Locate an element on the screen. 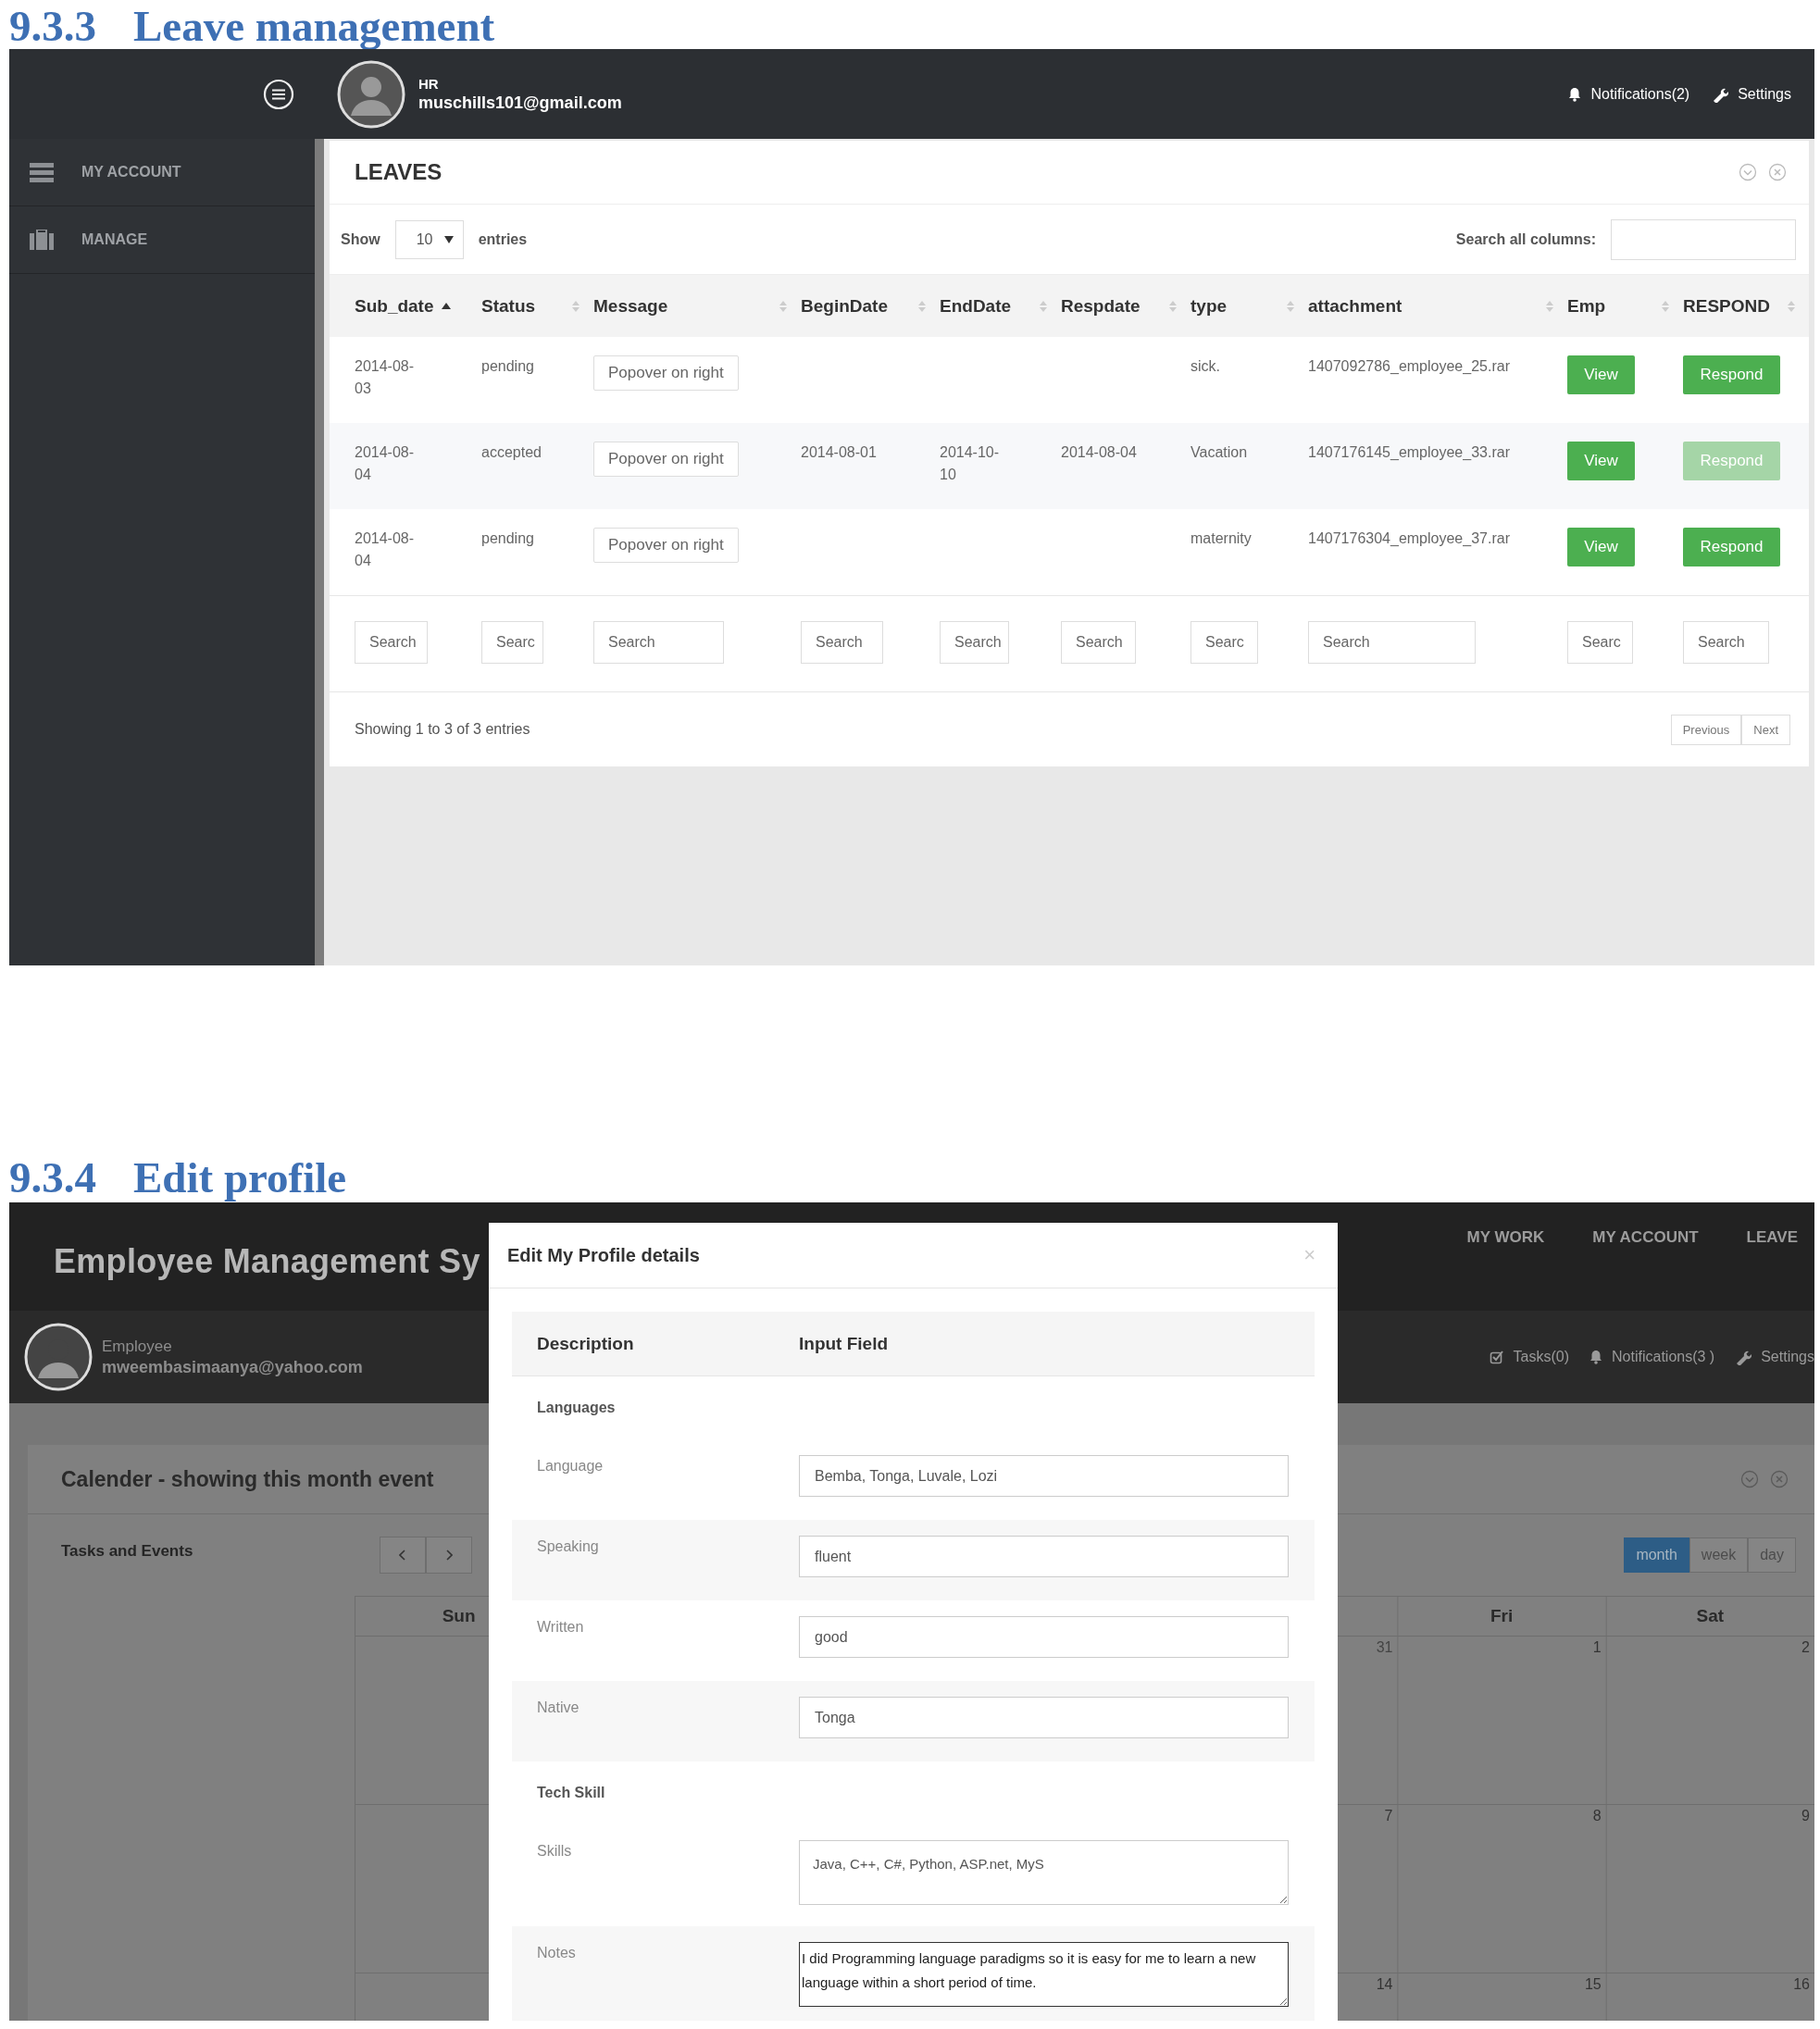 The height and width of the screenshot is (2029, 1820). table-cell-text: pending is located at coordinates (507, 366).